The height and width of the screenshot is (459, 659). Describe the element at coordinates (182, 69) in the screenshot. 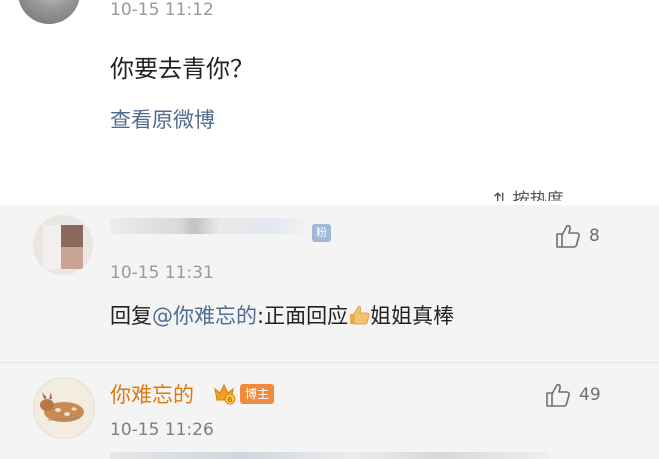

I see `post-text: 你要去青你？` at that location.